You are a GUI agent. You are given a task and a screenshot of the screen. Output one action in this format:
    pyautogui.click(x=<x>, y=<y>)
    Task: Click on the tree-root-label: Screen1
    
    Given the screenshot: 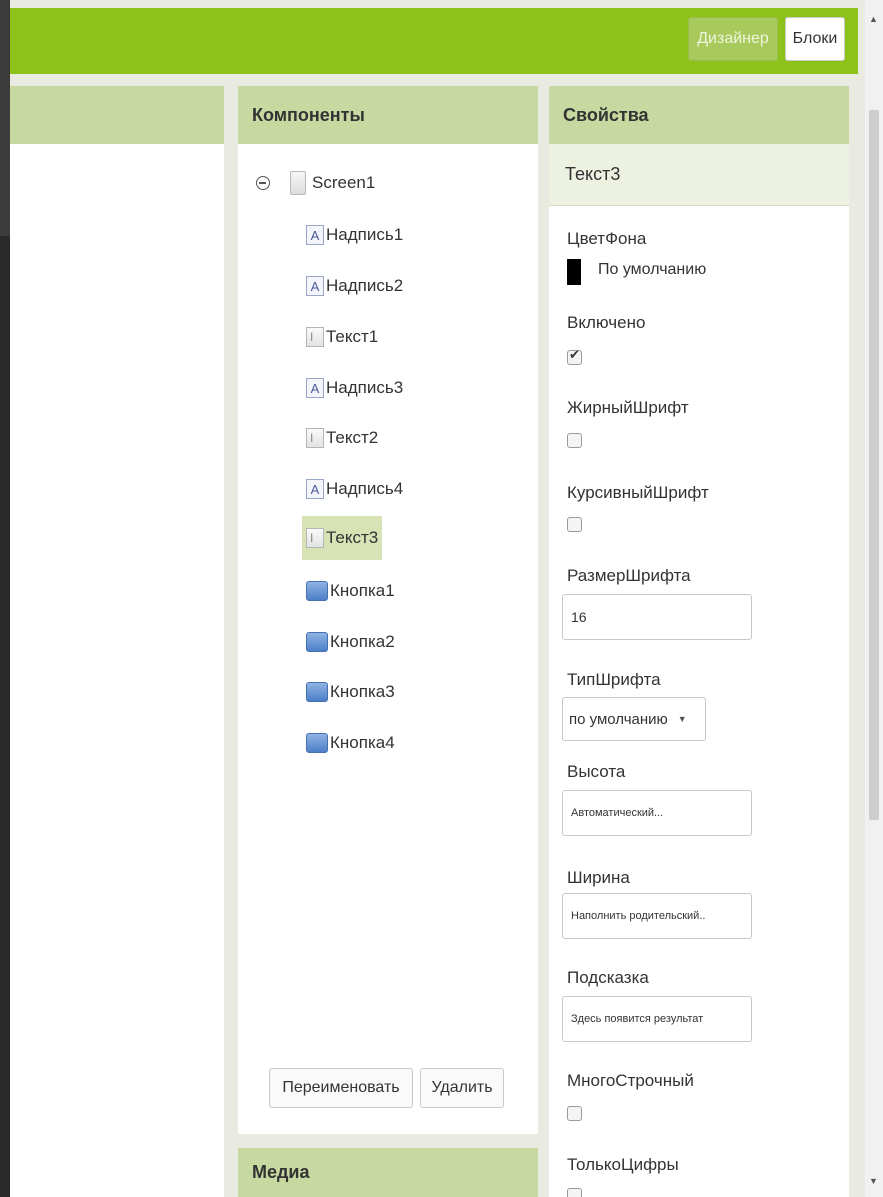 What is the action you would take?
    pyautogui.click(x=344, y=182)
    